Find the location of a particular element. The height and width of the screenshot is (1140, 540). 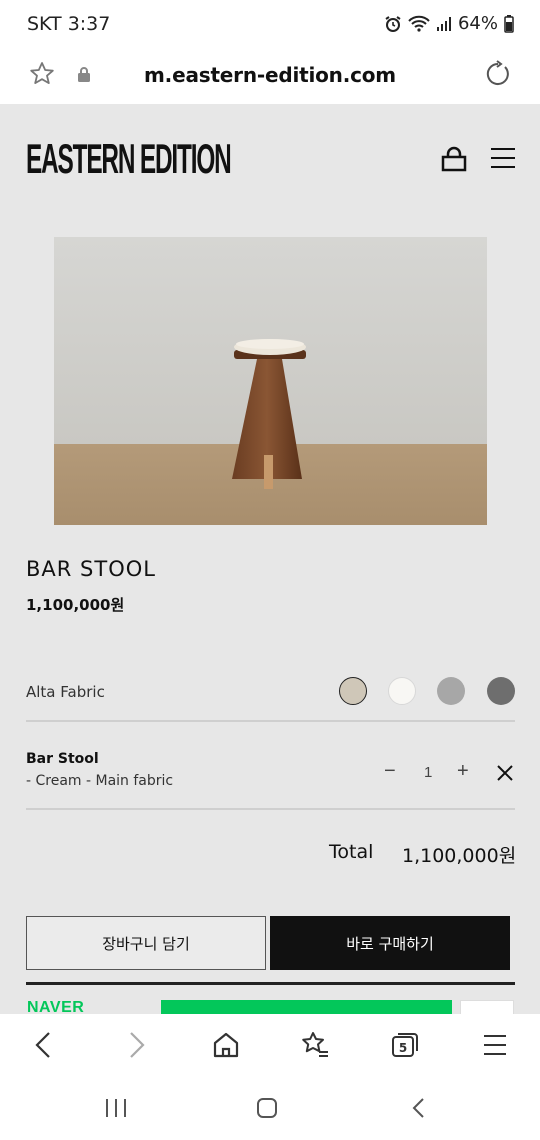

browser-toolbar: 5 is located at coordinates (270, 1046).